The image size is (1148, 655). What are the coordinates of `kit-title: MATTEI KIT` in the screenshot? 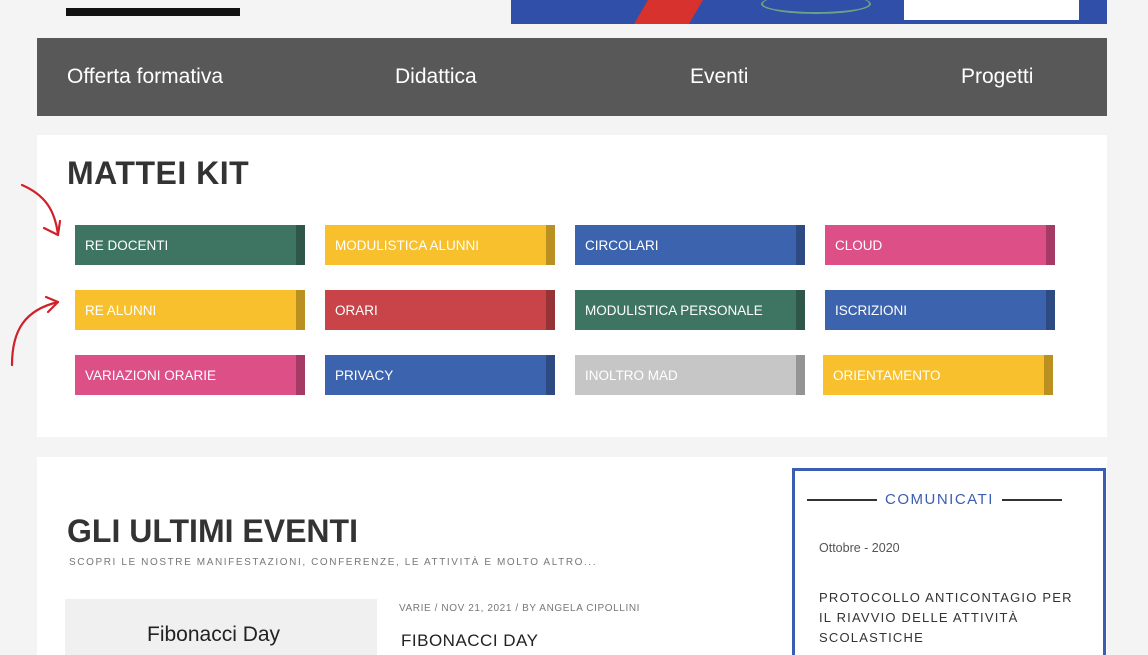 It's located at (158, 173).